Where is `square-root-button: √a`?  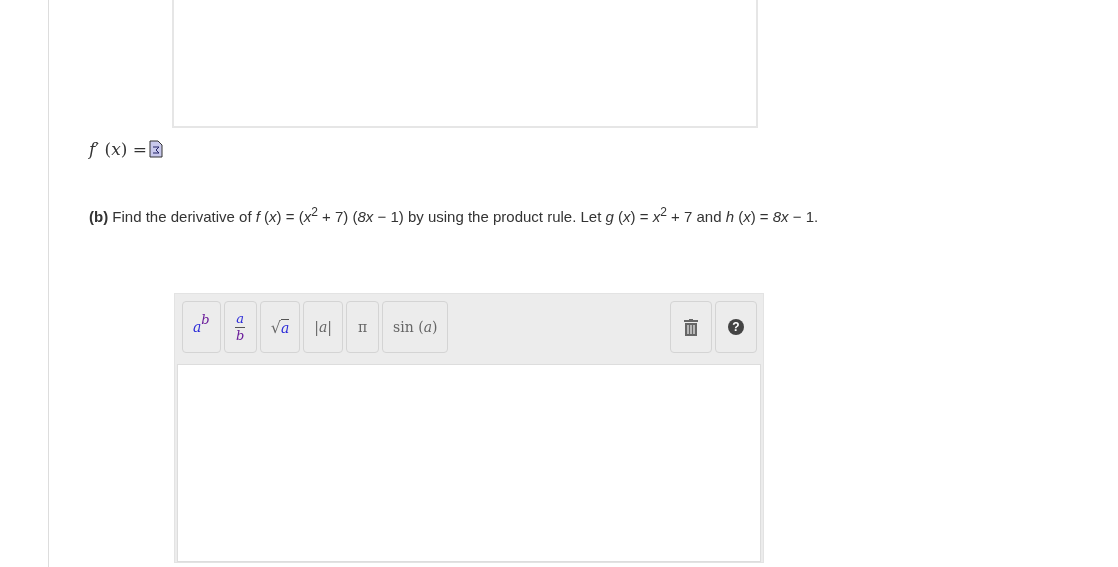 square-root-button: √a is located at coordinates (280, 327).